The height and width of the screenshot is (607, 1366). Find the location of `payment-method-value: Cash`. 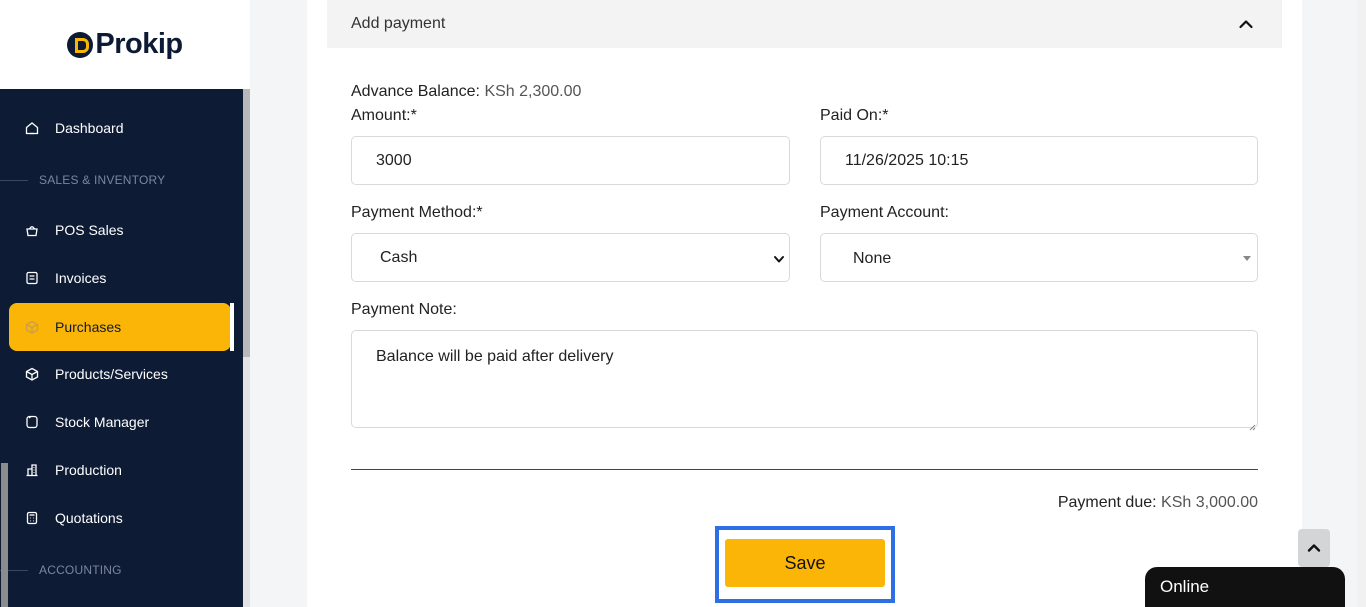

payment-method-value: Cash is located at coordinates (399, 257).